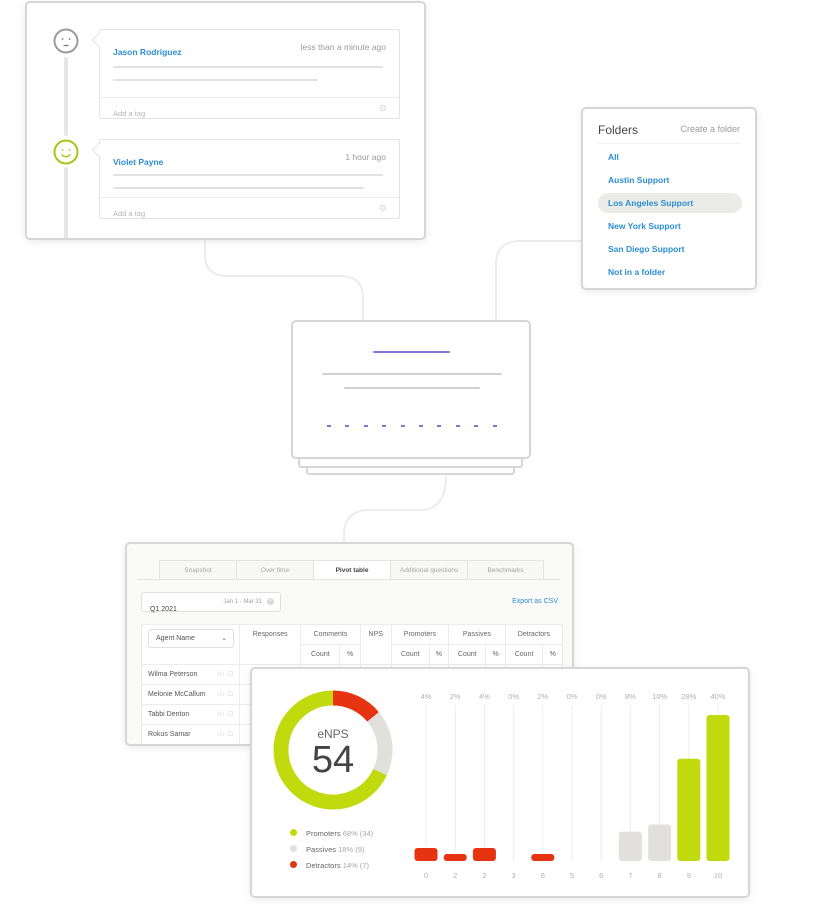  Describe the element at coordinates (534, 634) in the screenshot. I see `column-header: Detractors` at that location.